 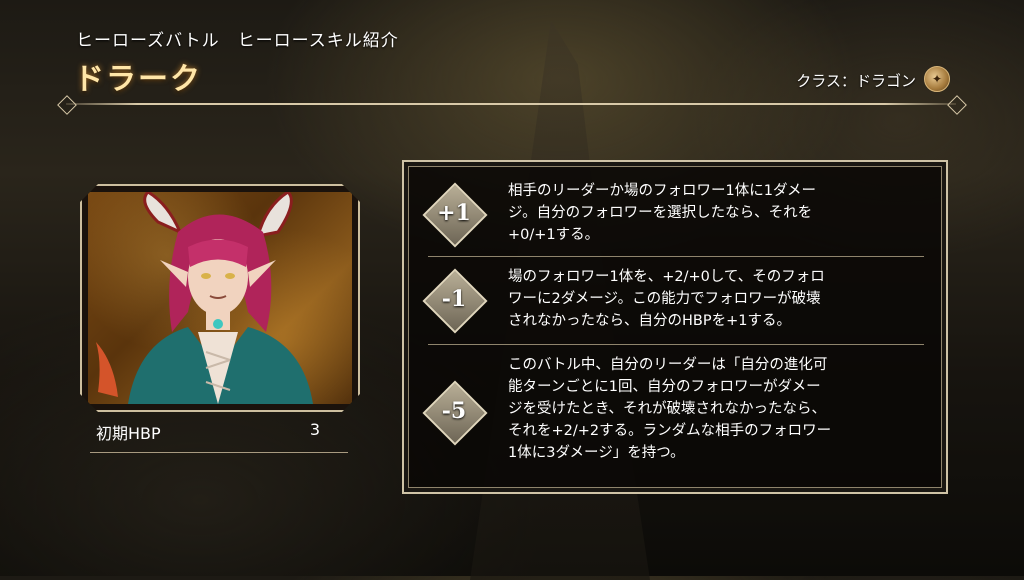 What do you see at coordinates (221, 432) in the screenshot?
I see `initial-hp-row: 初期HBP 3` at bounding box center [221, 432].